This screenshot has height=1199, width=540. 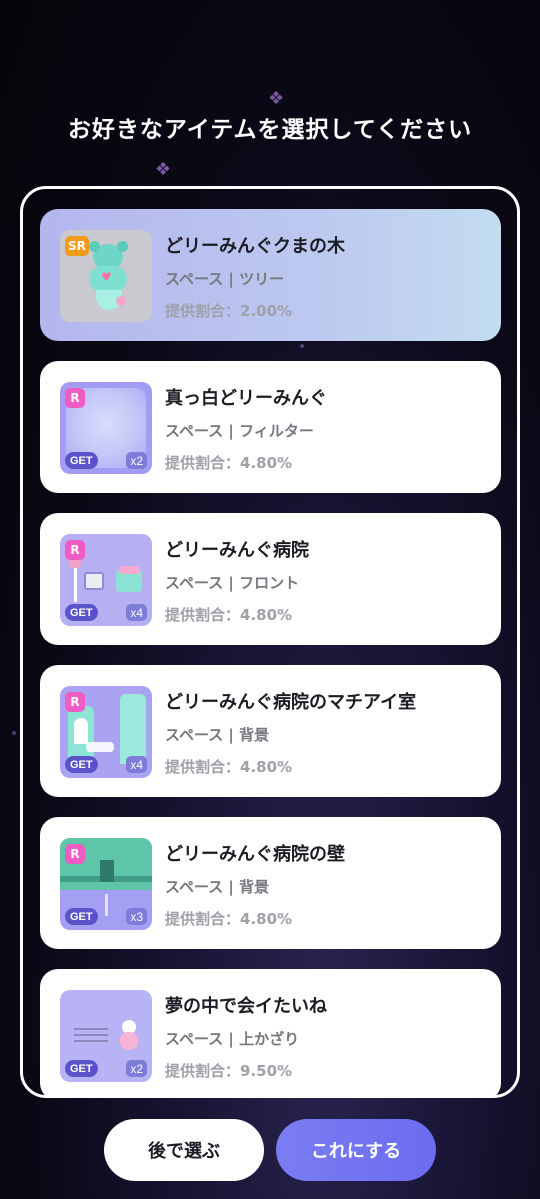 What do you see at coordinates (246, 398) in the screenshot?
I see `item-name: 真っ白どリーみんぐ` at bounding box center [246, 398].